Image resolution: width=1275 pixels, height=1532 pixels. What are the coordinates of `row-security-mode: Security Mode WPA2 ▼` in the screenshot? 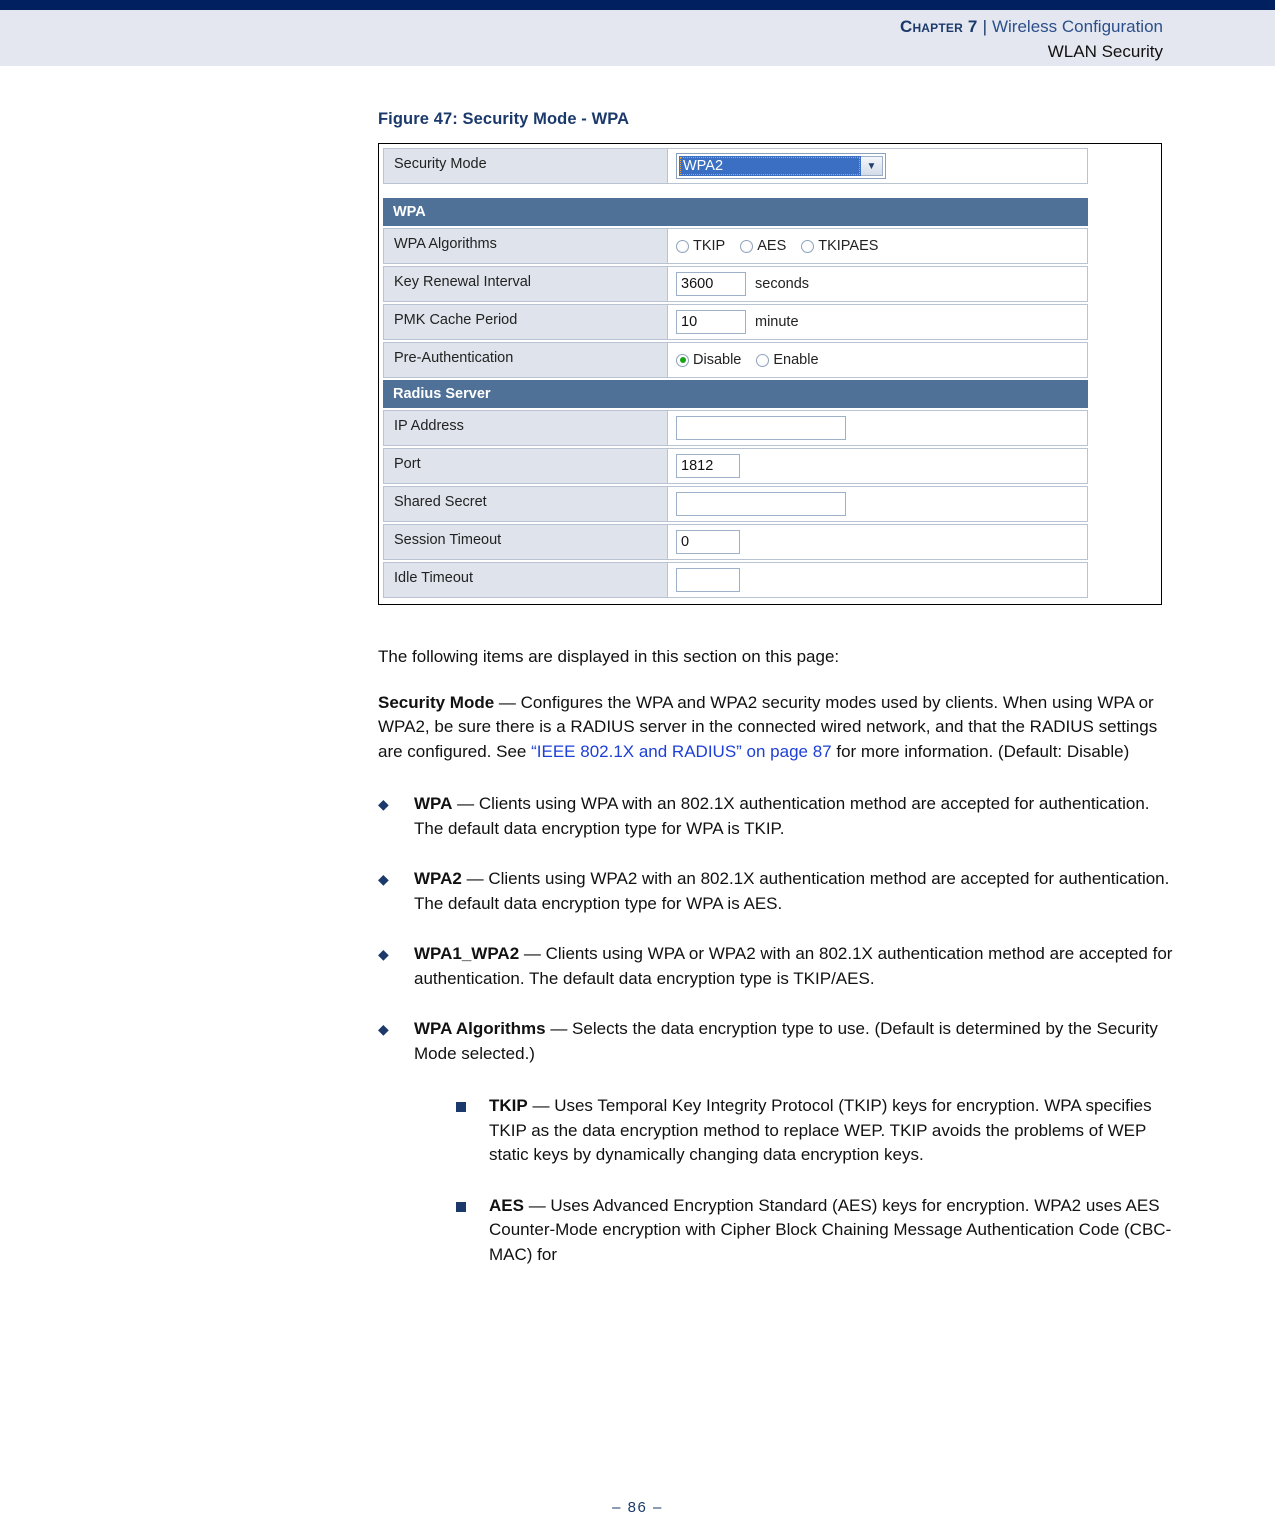 It's located at (735, 166).